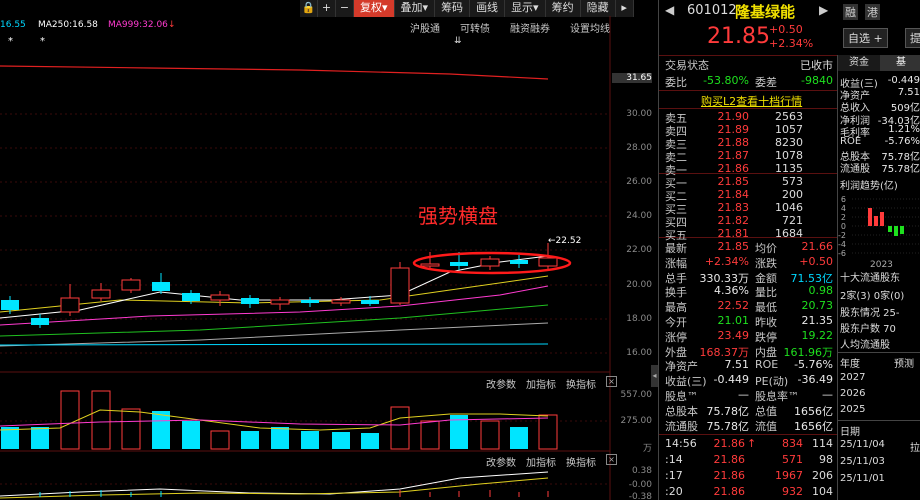 This screenshot has height=500, width=920. What do you see at coordinates (870, 278) in the screenshot?
I see `holders-title: 十大流通股东` at bounding box center [870, 278].